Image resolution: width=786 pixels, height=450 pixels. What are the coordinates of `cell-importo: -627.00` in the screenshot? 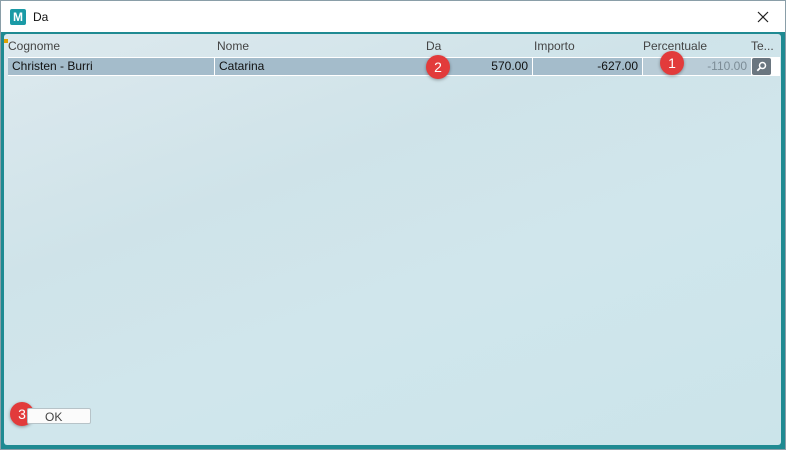 It's located at (587, 66).